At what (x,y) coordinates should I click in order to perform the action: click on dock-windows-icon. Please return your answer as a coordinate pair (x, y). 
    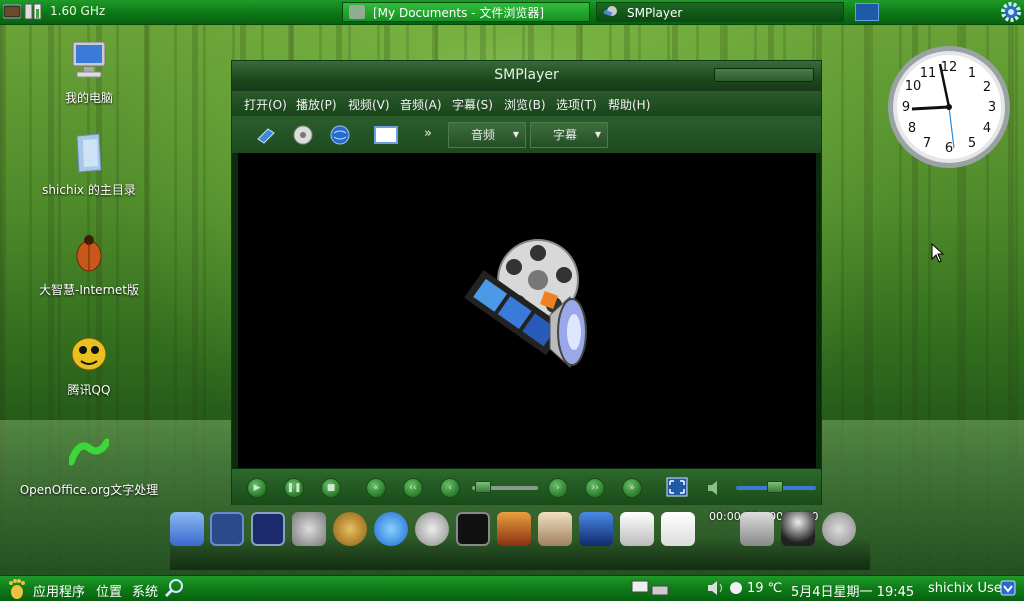
    Looking at the image, I should click on (227, 529).